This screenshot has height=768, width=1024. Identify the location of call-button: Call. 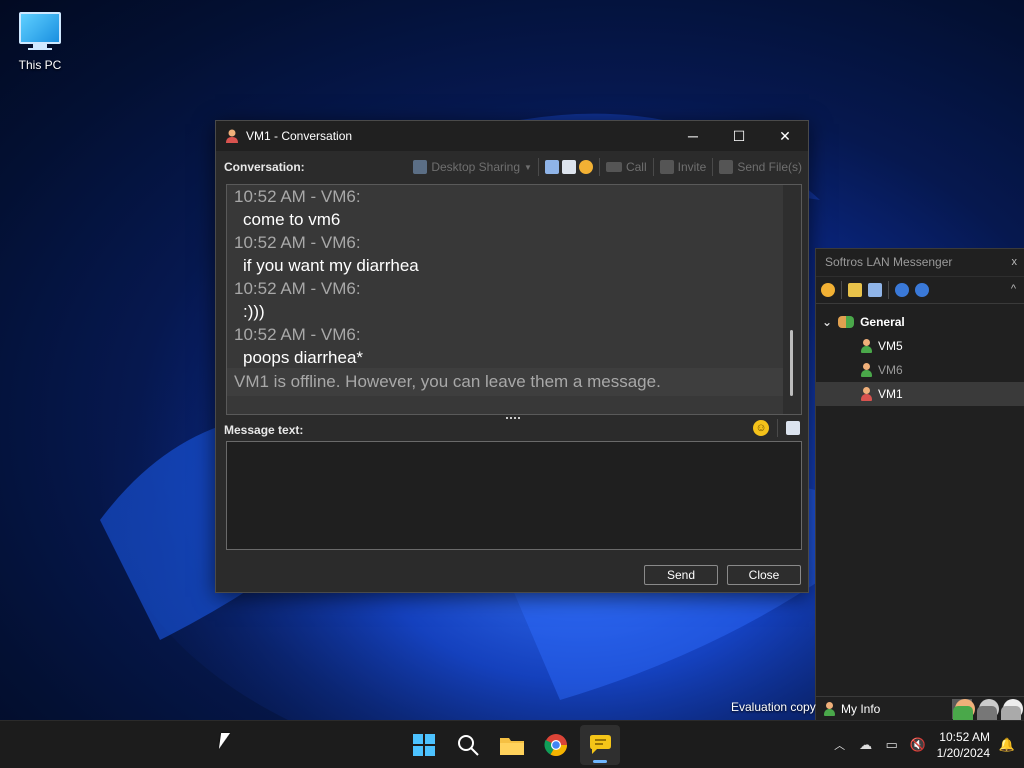
(626, 167).